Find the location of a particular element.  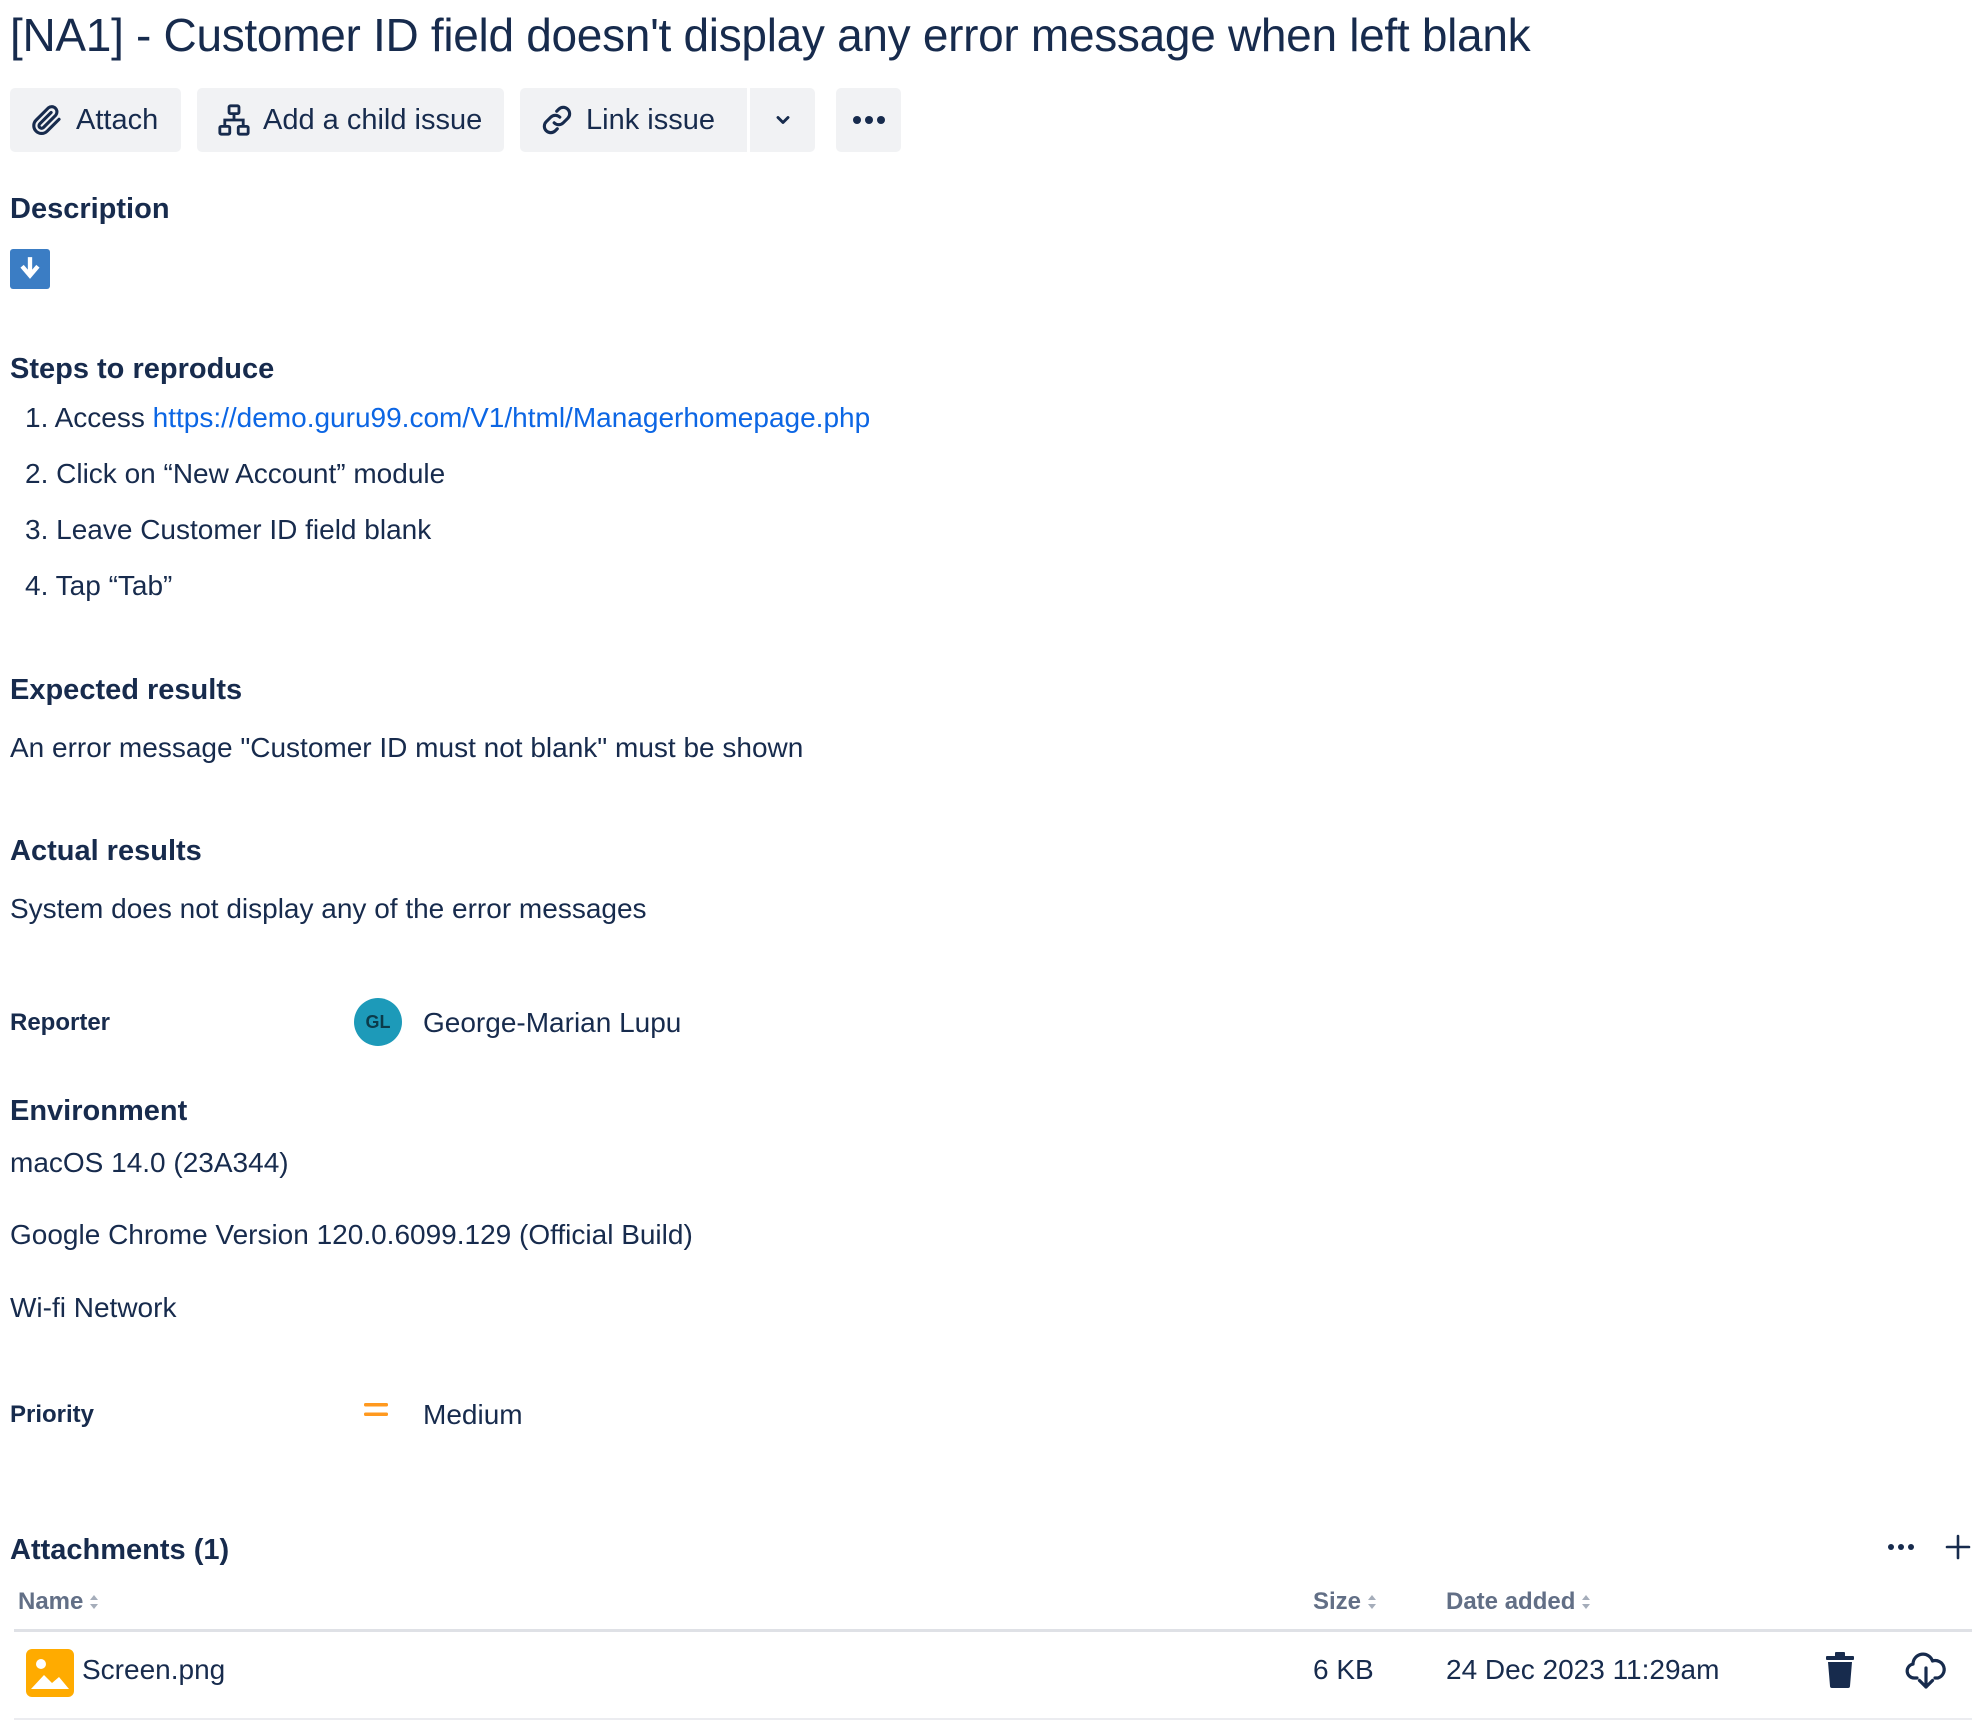

list-item: 2. Click on “New Account” module is located at coordinates (235, 473).